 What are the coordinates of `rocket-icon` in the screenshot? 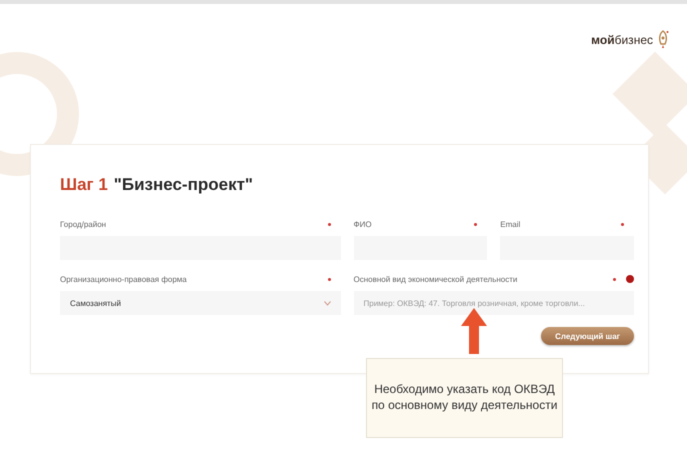 It's located at (663, 40).